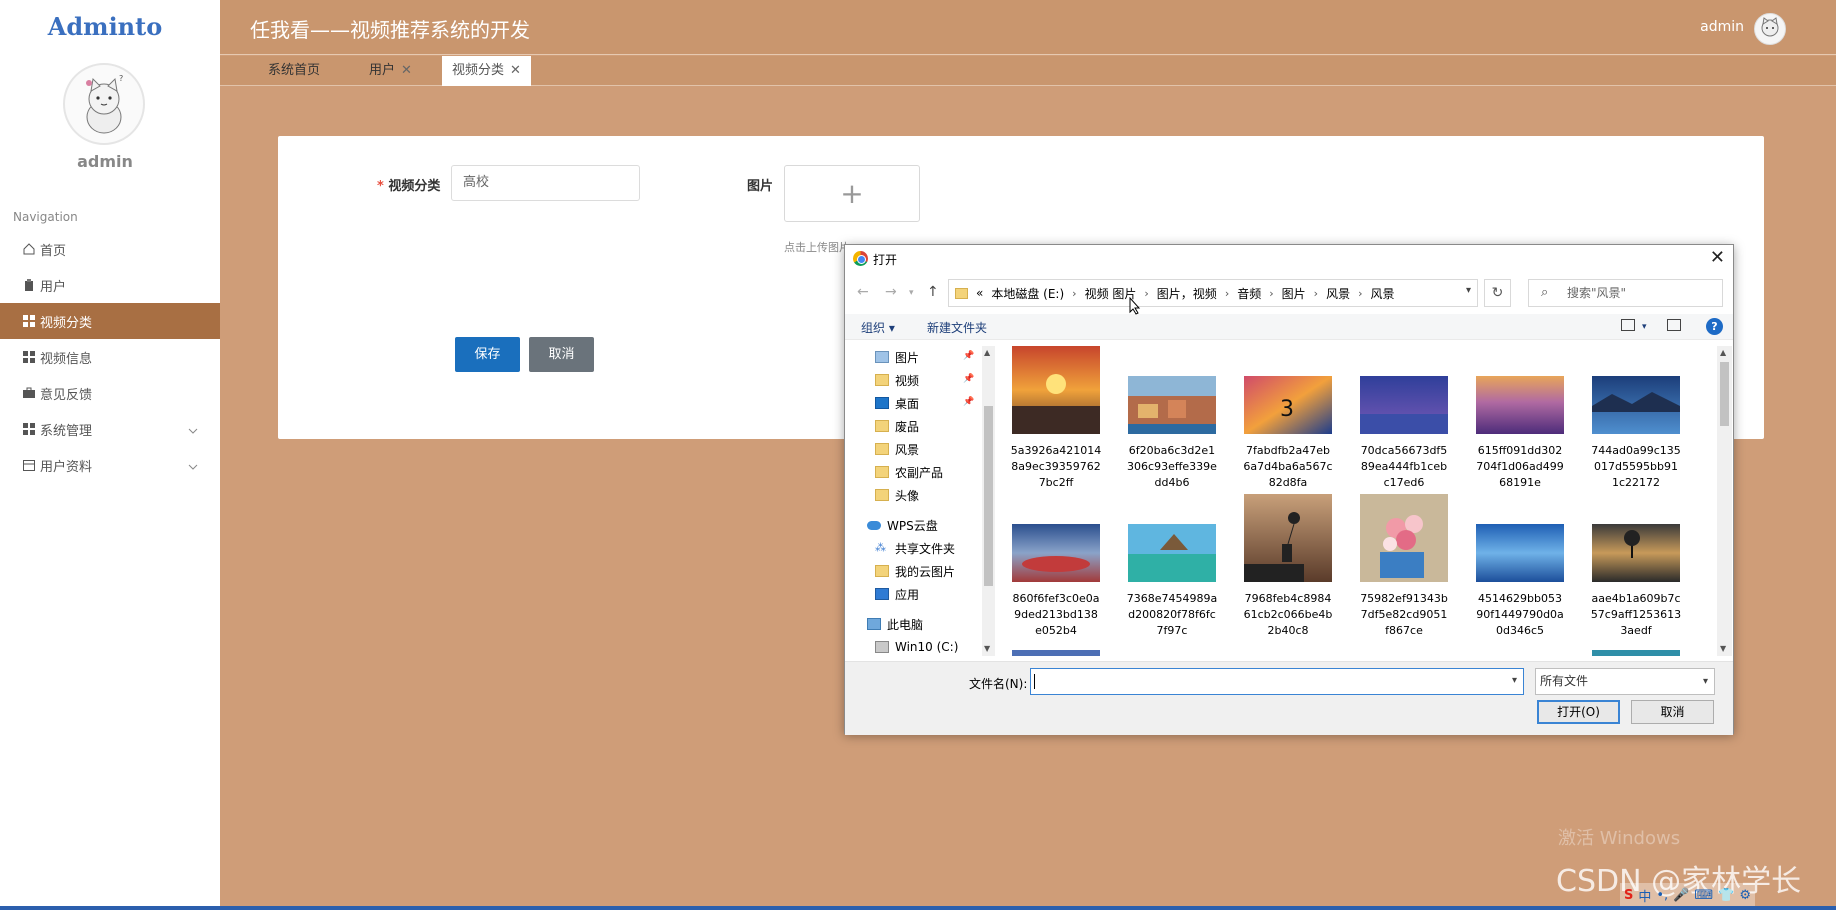 This screenshot has height=910, width=1836. Describe the element at coordinates (897, 594) in the screenshot. I see `tree-item-apps: 应用` at that location.